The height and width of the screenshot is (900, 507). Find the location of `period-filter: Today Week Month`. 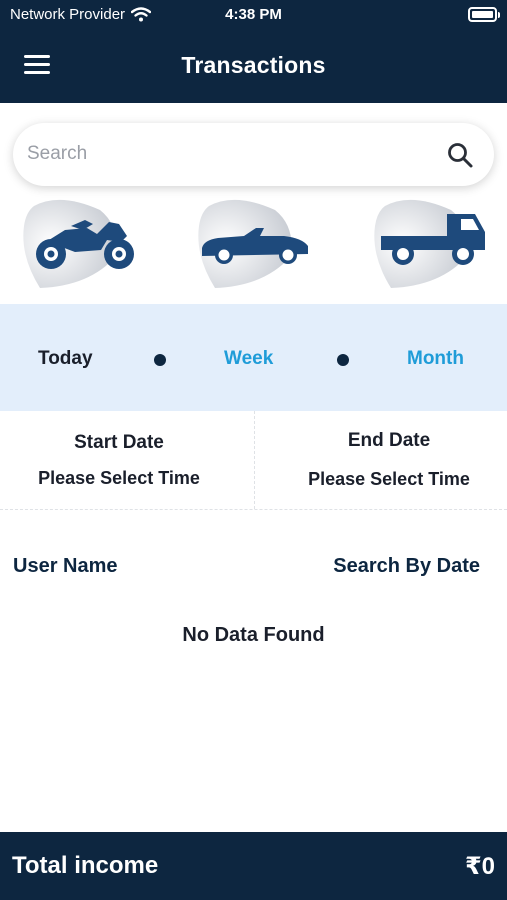

period-filter: Today Week Month is located at coordinates (253, 357).